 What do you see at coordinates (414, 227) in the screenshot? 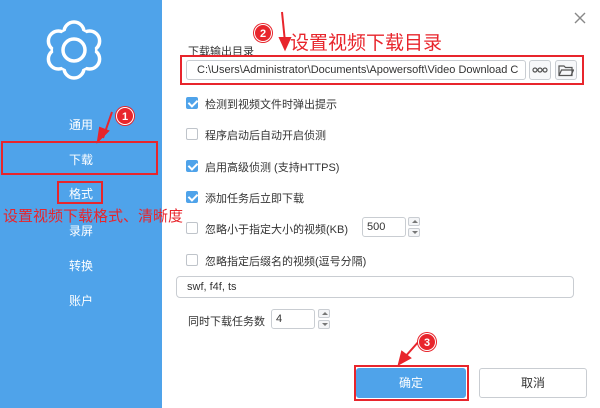
I see `min-size-stepper` at bounding box center [414, 227].